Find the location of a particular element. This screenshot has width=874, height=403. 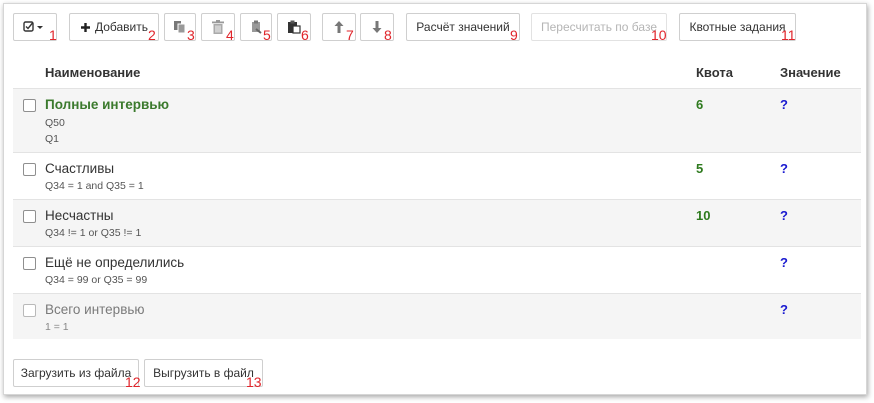

add-button-label: Добавить is located at coordinates (121, 27).